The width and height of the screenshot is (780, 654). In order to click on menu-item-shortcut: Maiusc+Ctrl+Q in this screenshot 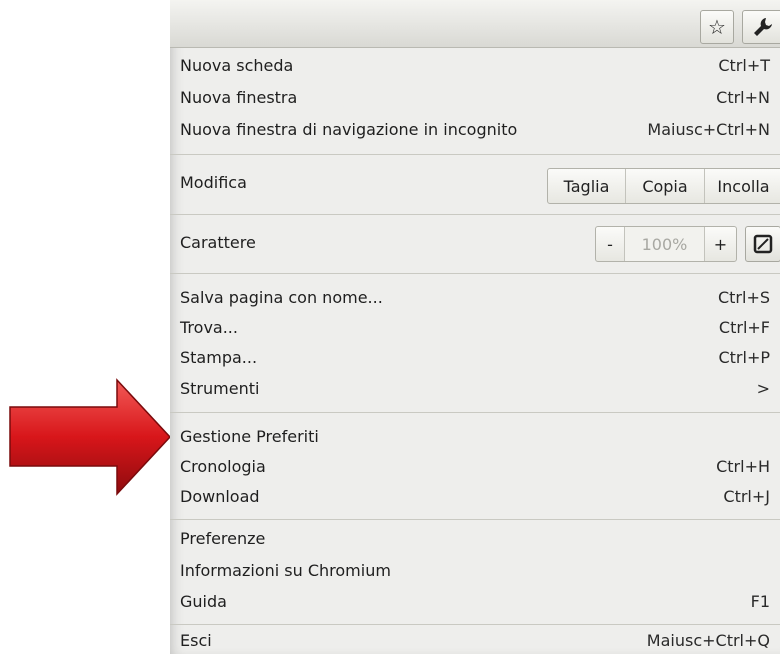, I will do `click(708, 640)`.